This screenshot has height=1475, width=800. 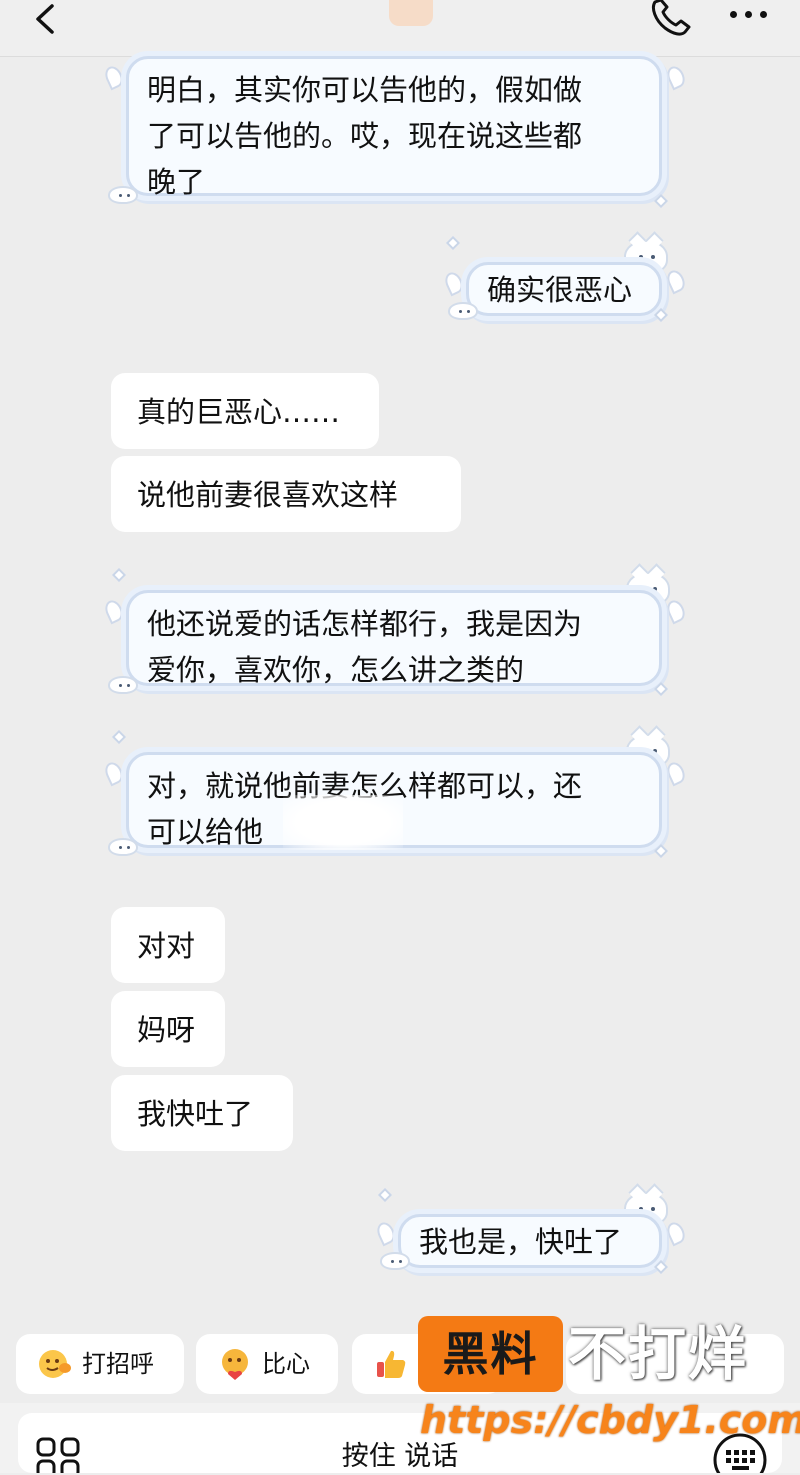 What do you see at coordinates (669, 20) in the screenshot?
I see `phone-icon` at bounding box center [669, 20].